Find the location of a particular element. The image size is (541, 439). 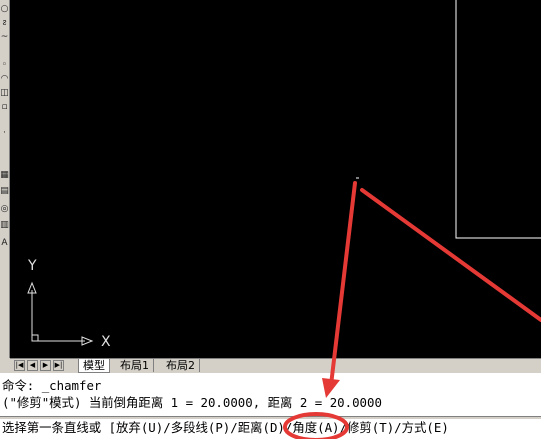

next-tab-button: ▶ is located at coordinates (45, 365).